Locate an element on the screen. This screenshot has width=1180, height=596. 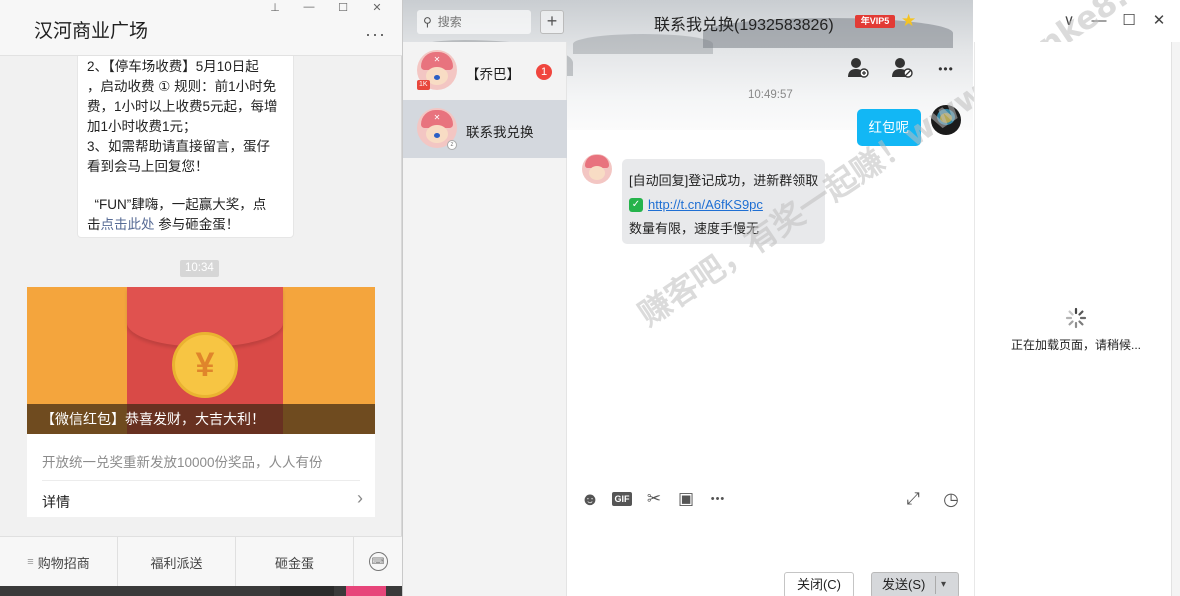
conversation-name: 联系我兑换 is located at coordinates (500, 132).